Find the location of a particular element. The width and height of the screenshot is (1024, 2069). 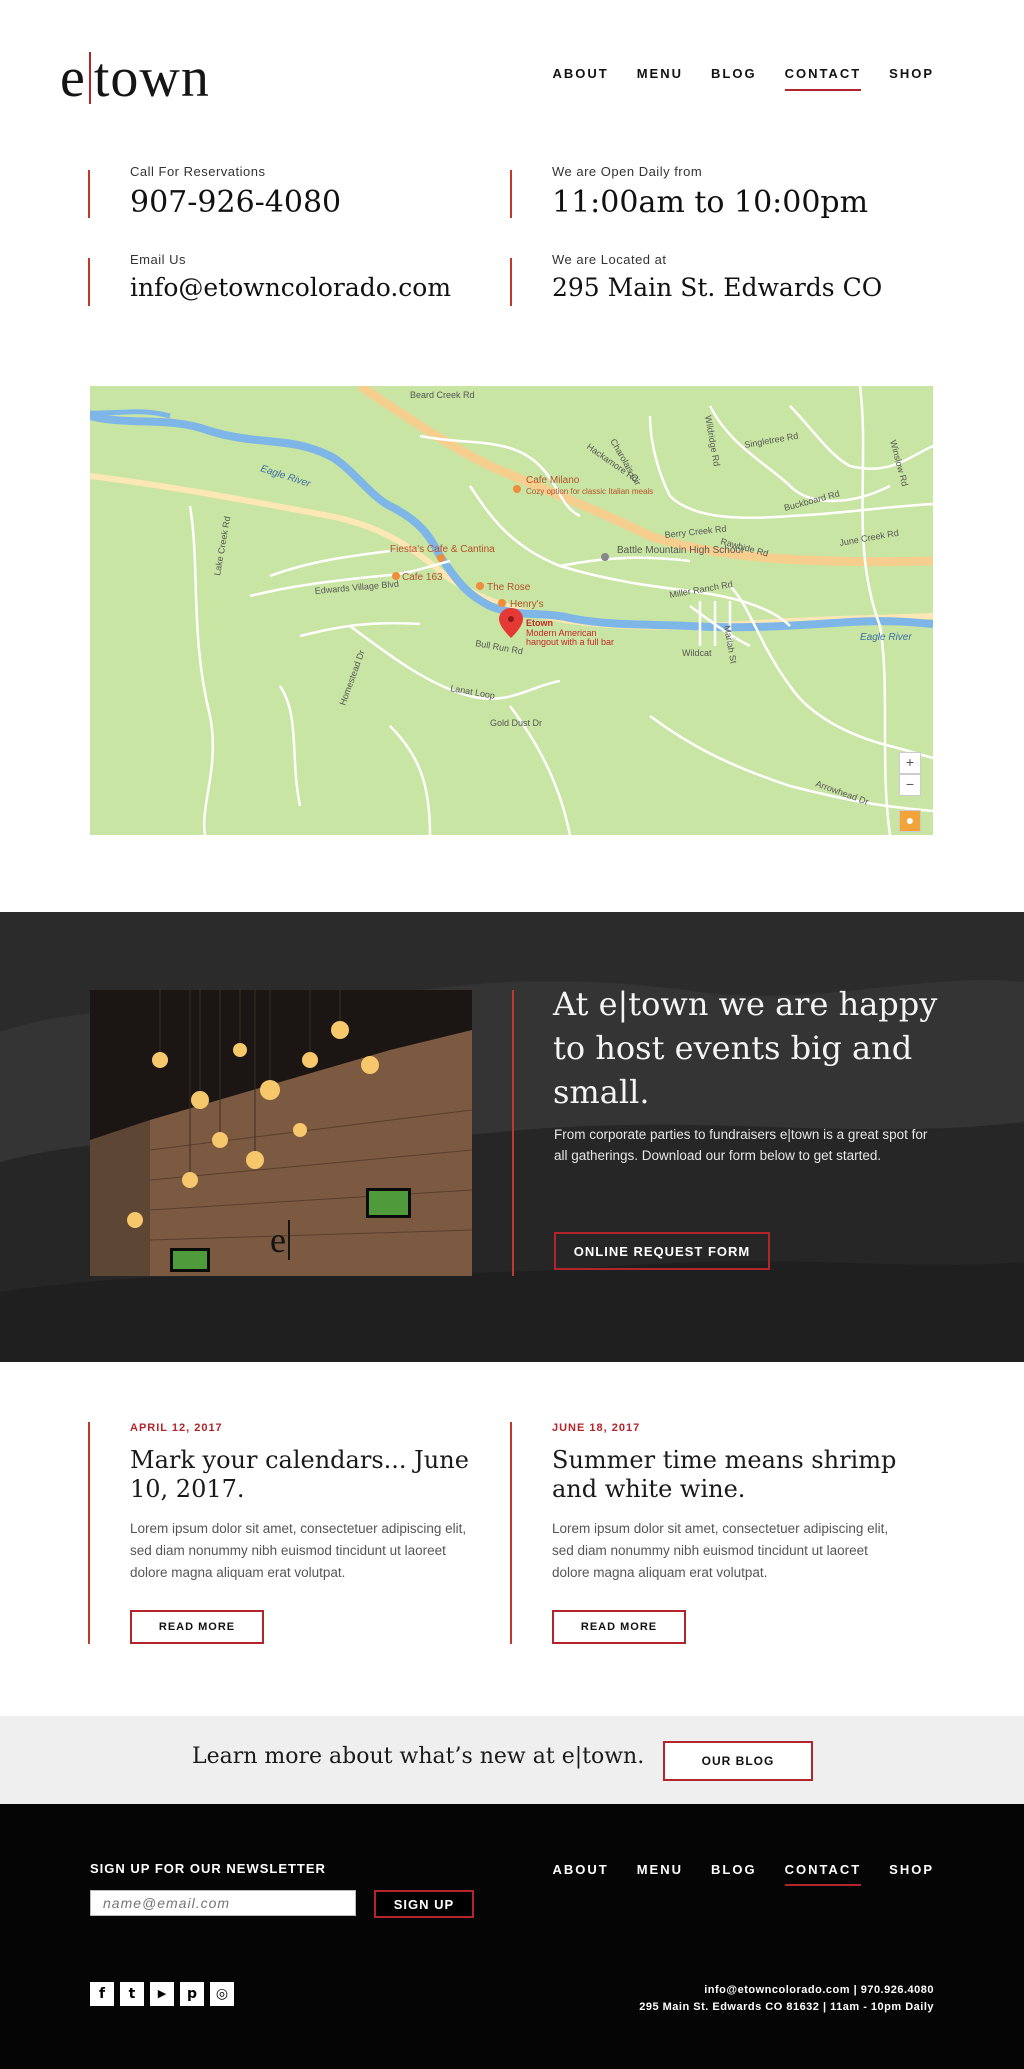

footer-nav: ABOUT MENU BLOG CONTACT SHOP is located at coordinates (744, 1874).